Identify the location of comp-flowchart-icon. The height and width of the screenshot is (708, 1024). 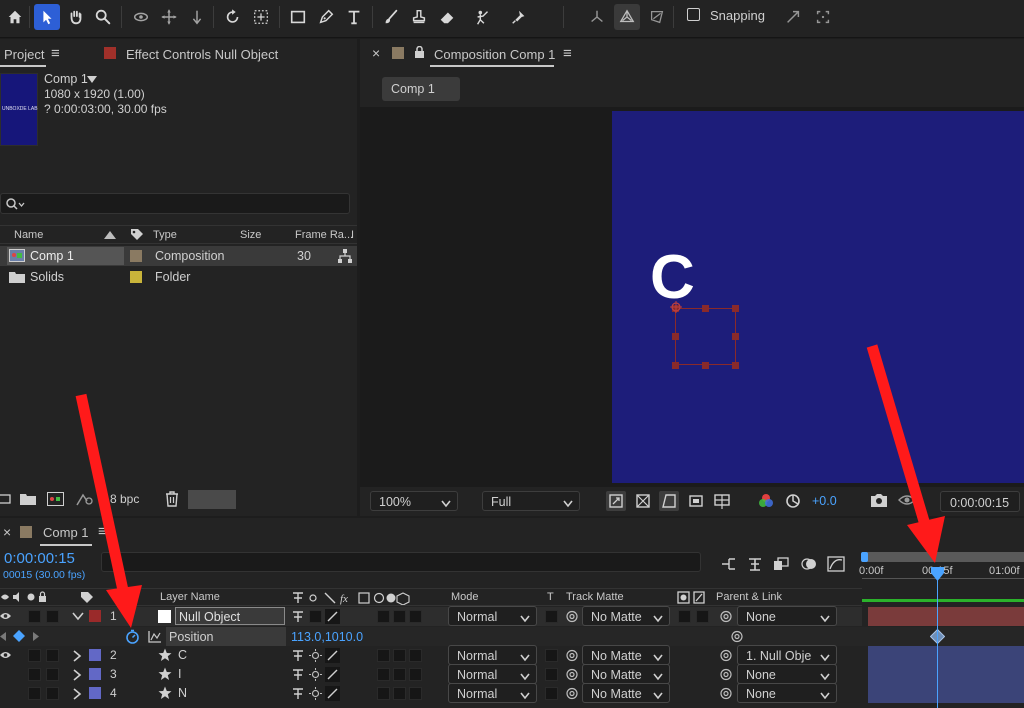
(85, 499).